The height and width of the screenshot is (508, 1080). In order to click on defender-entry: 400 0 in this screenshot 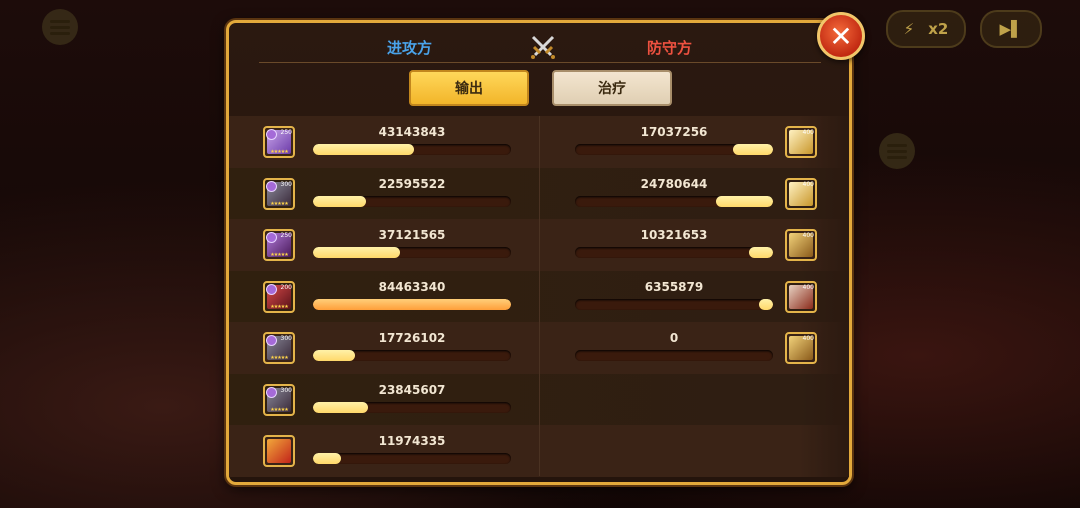, I will do `click(694, 348)`.